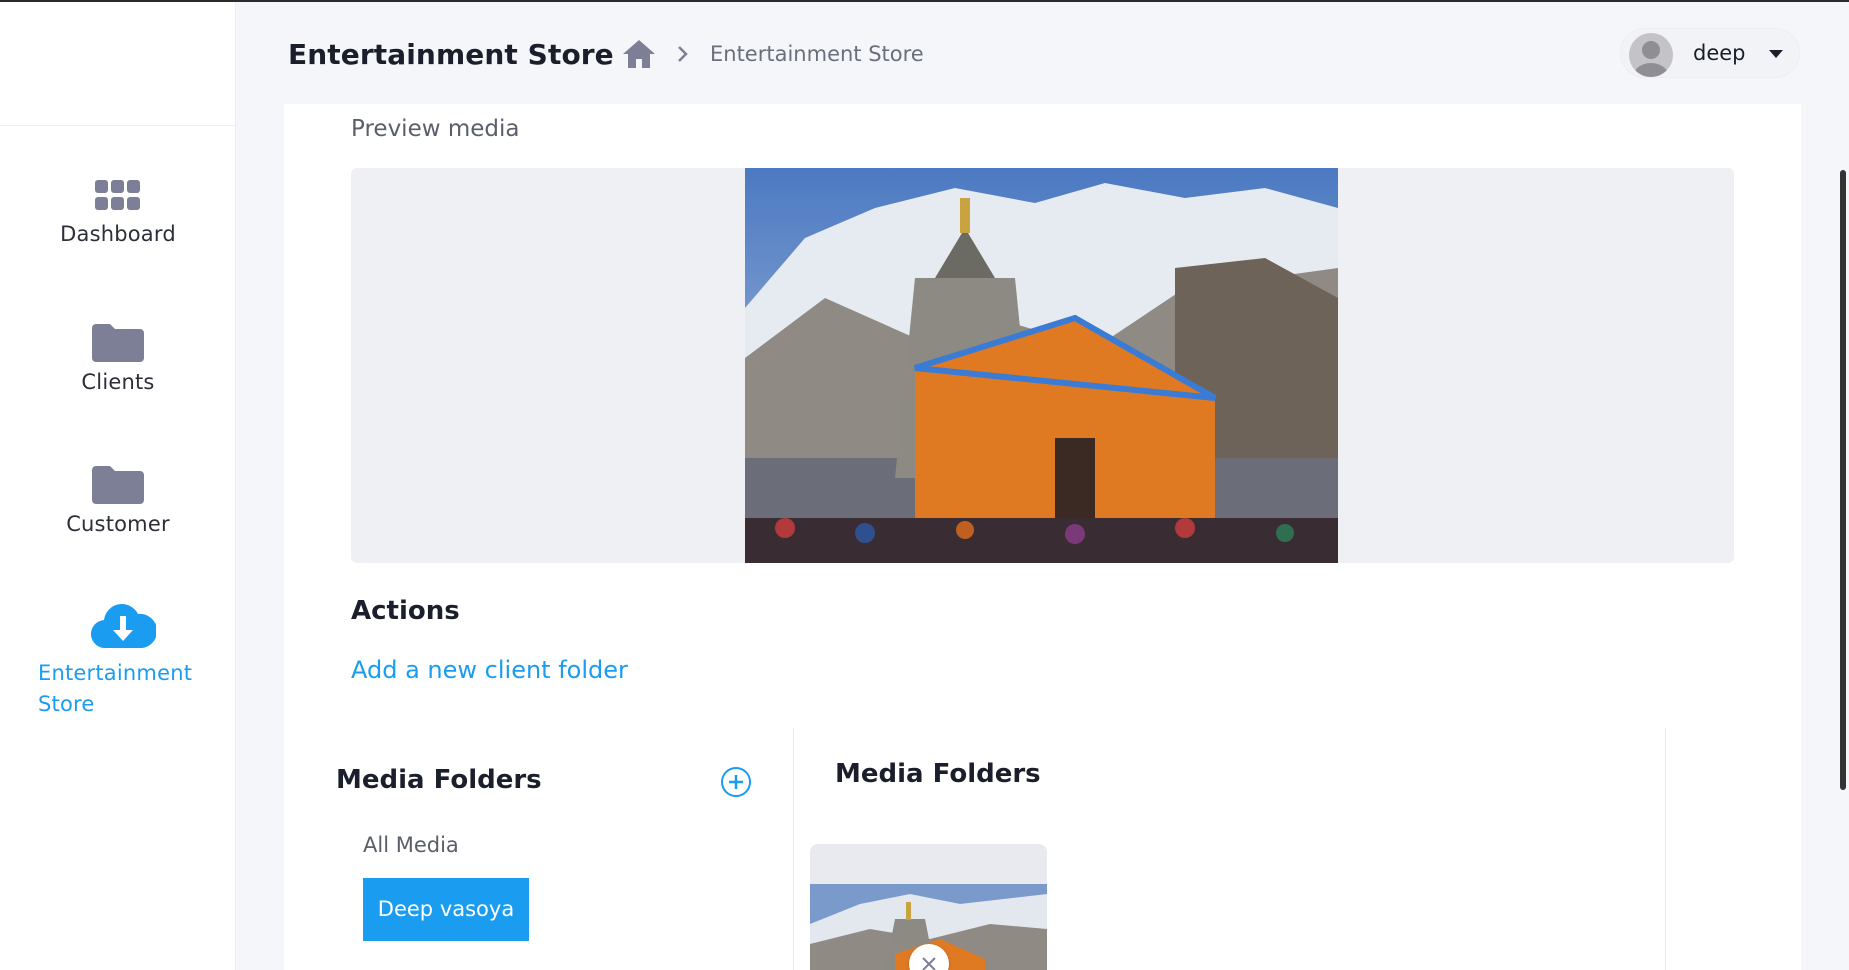  What do you see at coordinates (1719, 53) in the screenshot?
I see `user-name: deep` at bounding box center [1719, 53].